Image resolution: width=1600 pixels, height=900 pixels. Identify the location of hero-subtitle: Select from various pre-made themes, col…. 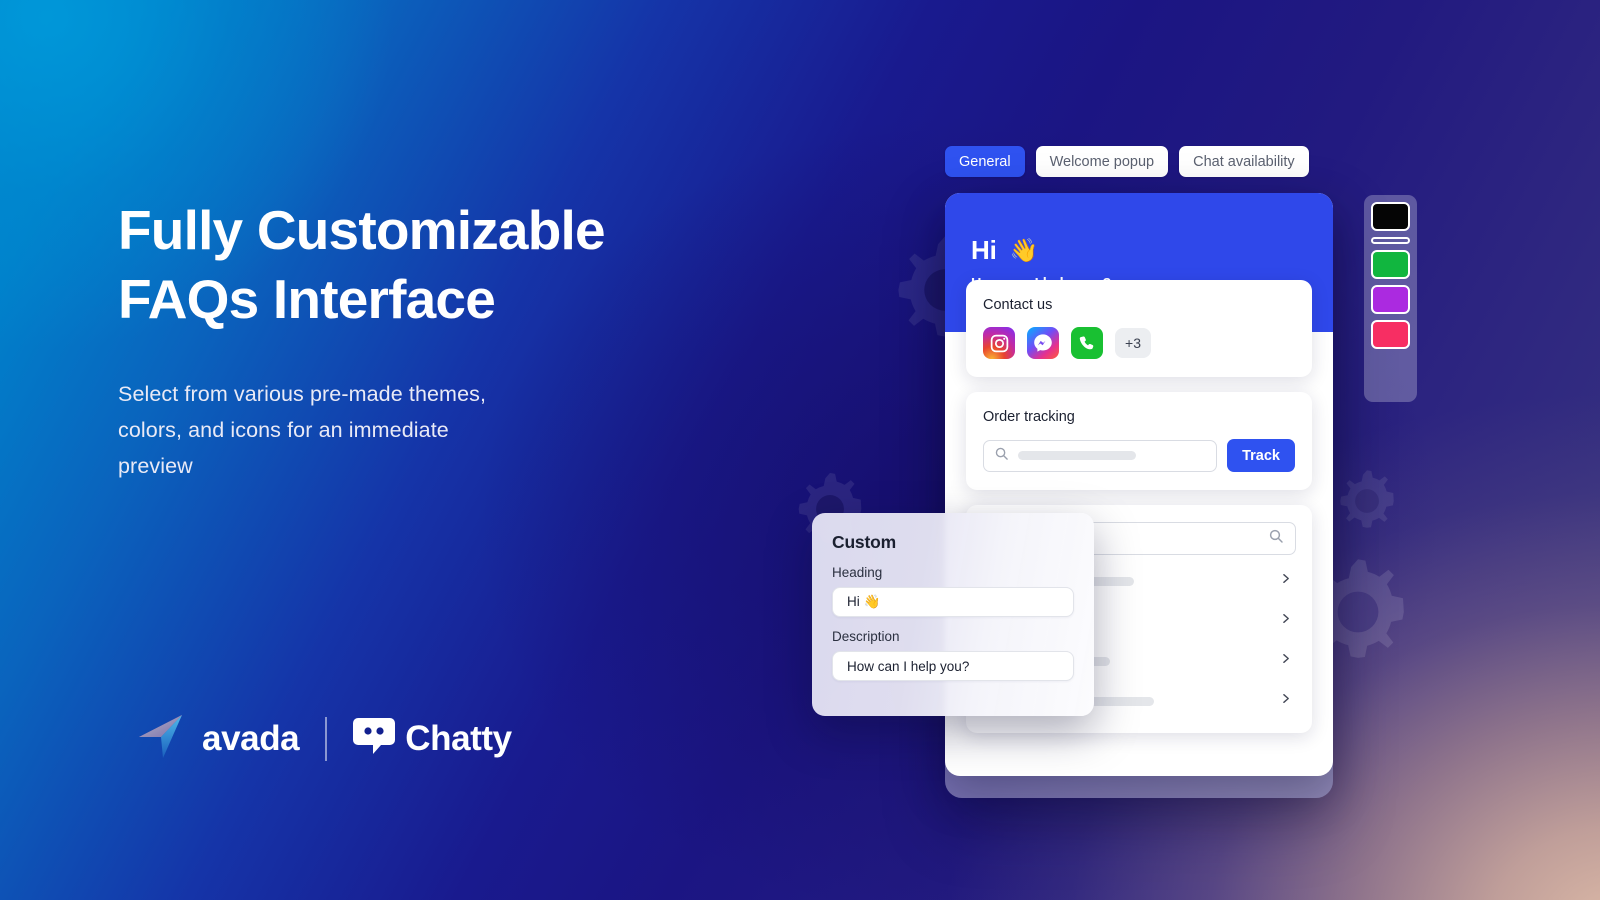
(302, 430).